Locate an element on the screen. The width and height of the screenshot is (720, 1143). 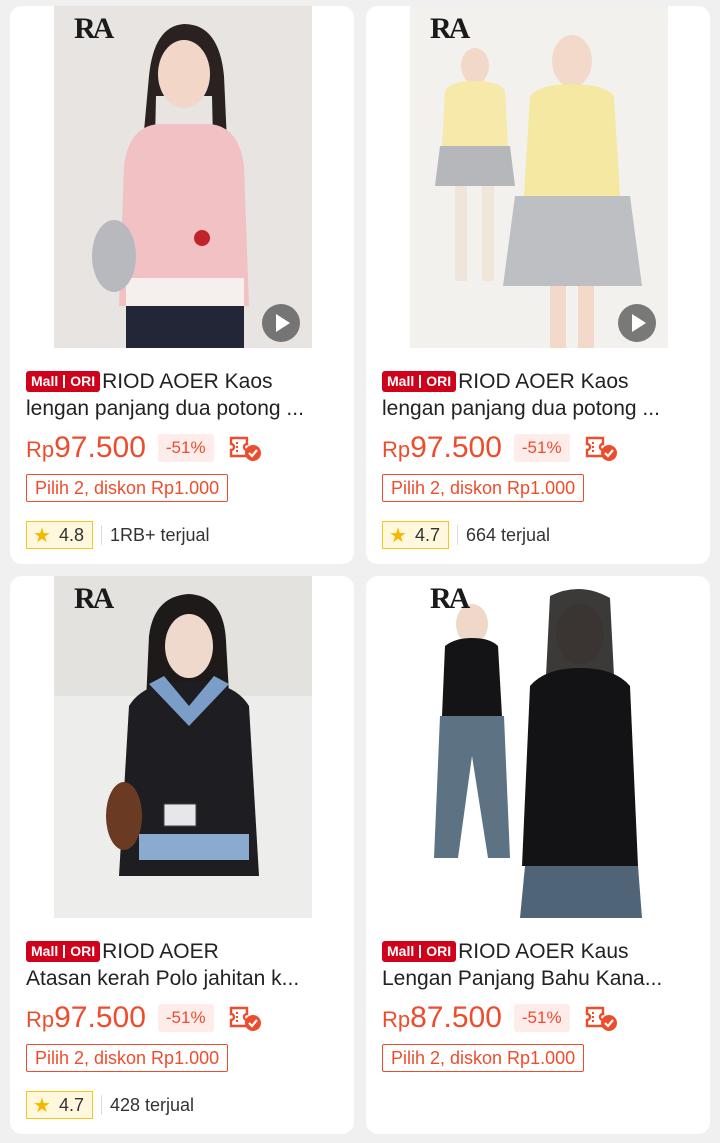
rating-row: ★ 4.7 428 terjual is located at coordinates (110, 1105).